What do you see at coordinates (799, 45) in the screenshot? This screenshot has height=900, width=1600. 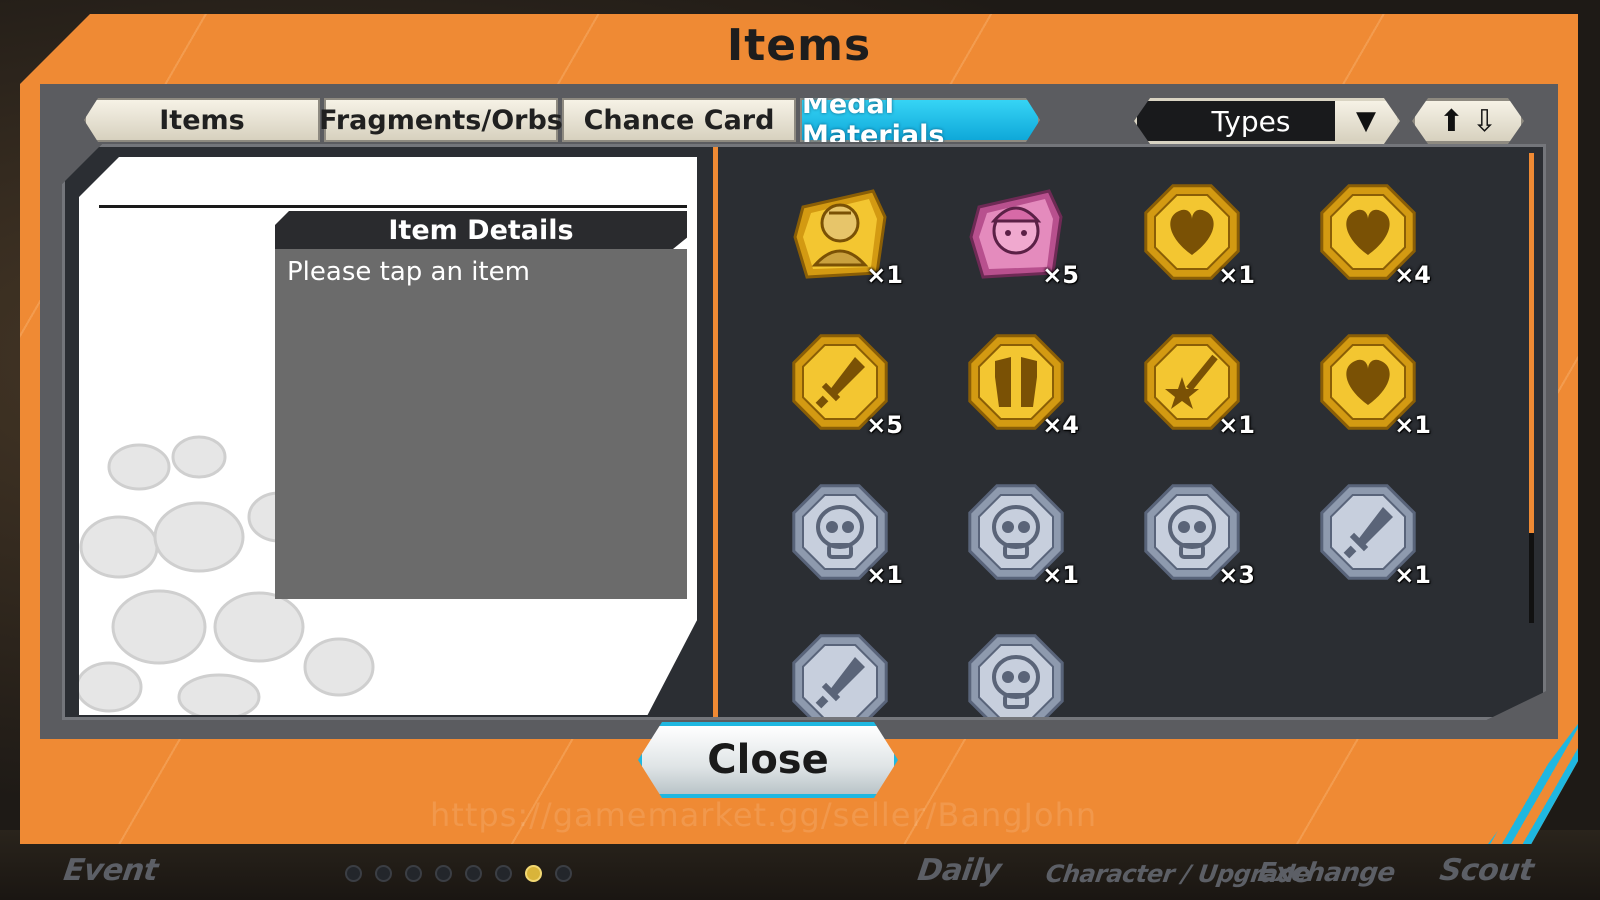 I see `dialog-title: Items` at bounding box center [799, 45].